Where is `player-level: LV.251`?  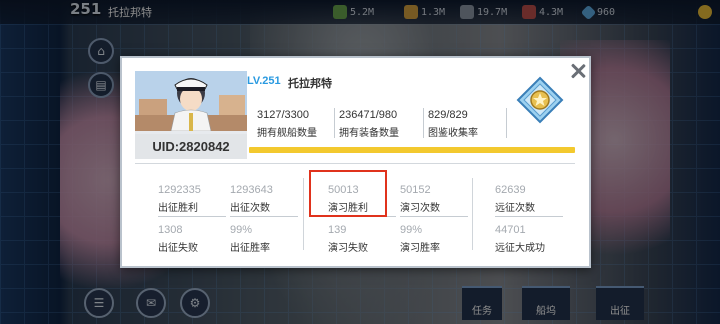 player-level: LV.251 is located at coordinates (264, 81).